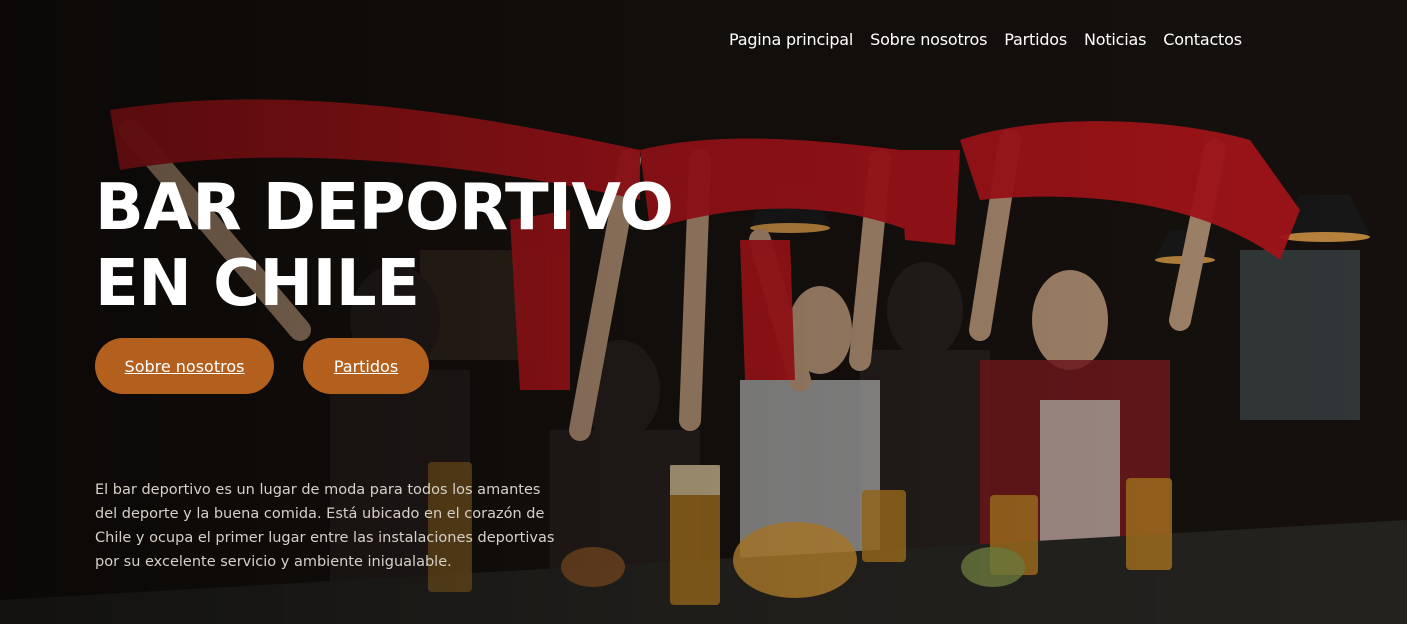 This screenshot has height=624, width=1407. I want to click on nav-link-home: Pagina principal, so click(791, 39).